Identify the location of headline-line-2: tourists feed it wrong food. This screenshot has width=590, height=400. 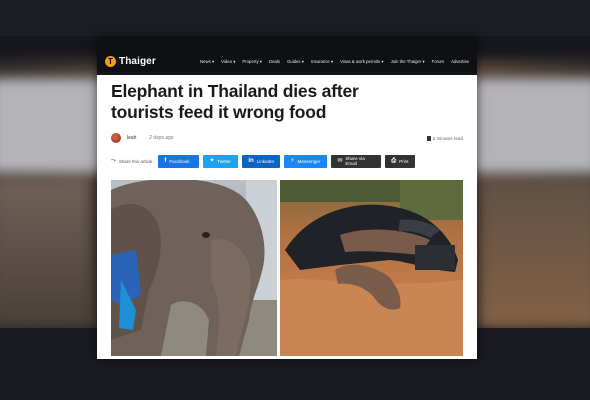
(219, 112).